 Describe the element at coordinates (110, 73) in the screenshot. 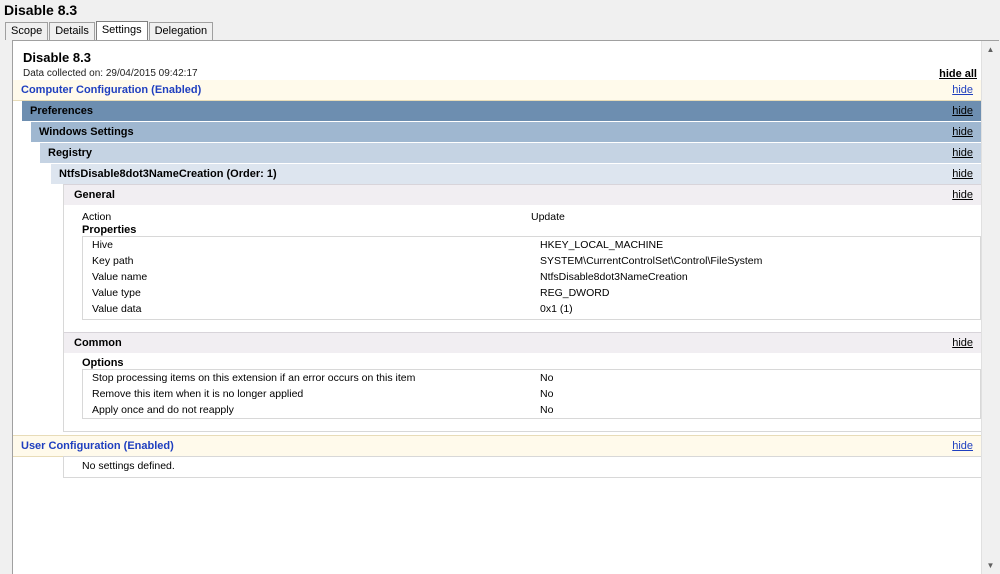

I see `data-collected-text: Data collected on: 29/04/2015 09:42:17` at that location.